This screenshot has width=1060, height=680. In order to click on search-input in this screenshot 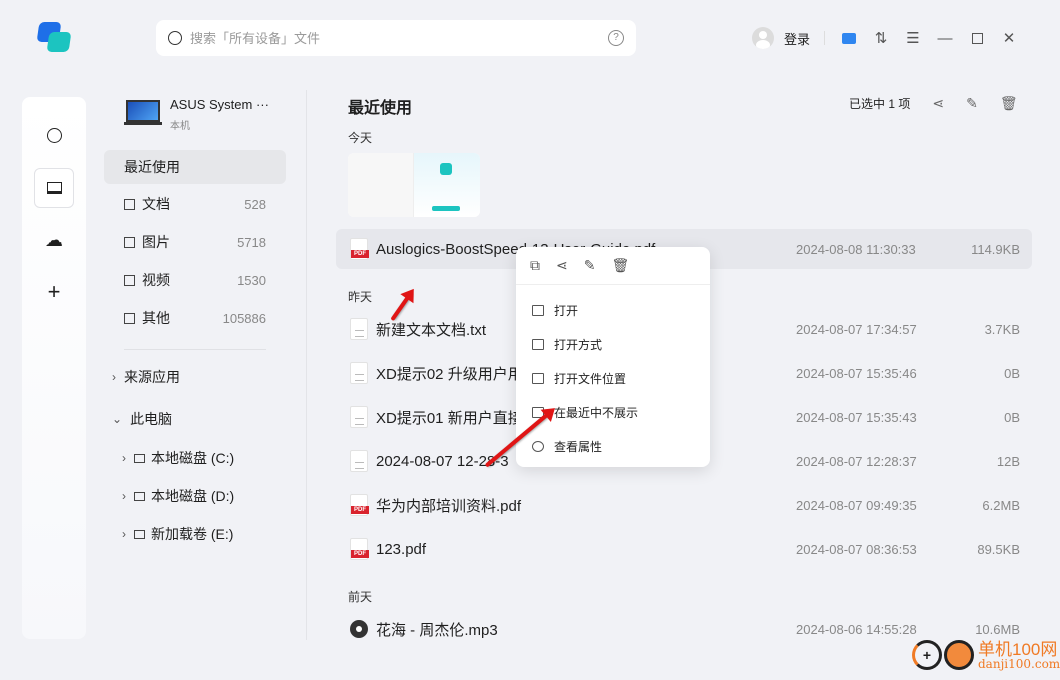, I will do `click(399, 38)`.